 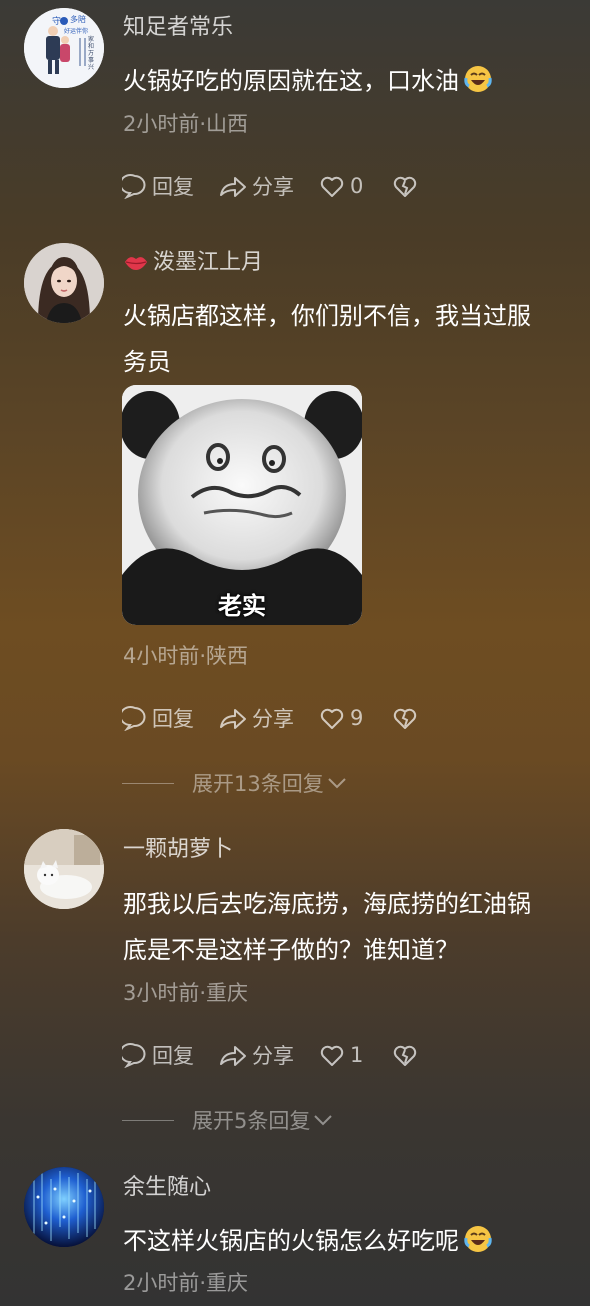 I want to click on avatar-text-side: 家和万事兴, so click(x=91, y=53).